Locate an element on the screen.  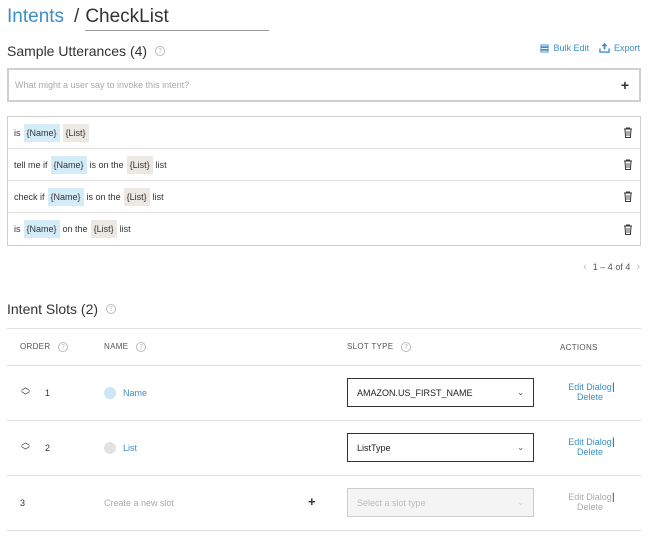
add-slot-button: + is located at coordinates (312, 501).